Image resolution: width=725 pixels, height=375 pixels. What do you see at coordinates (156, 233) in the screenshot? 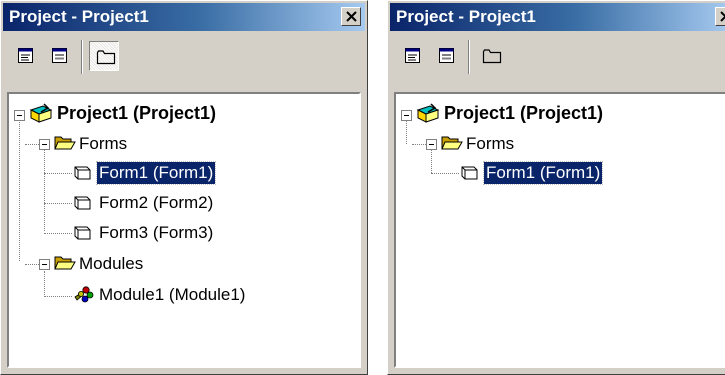
I see `tree-node-form3: Form3 (Form3)` at bounding box center [156, 233].